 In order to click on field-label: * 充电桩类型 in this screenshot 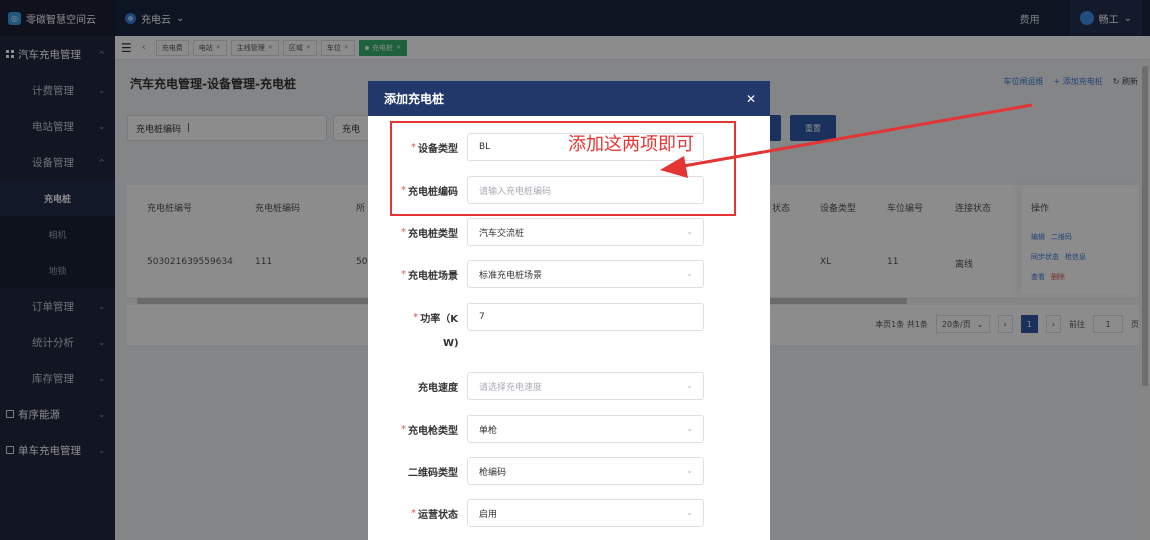, I will do `click(429, 233)`.